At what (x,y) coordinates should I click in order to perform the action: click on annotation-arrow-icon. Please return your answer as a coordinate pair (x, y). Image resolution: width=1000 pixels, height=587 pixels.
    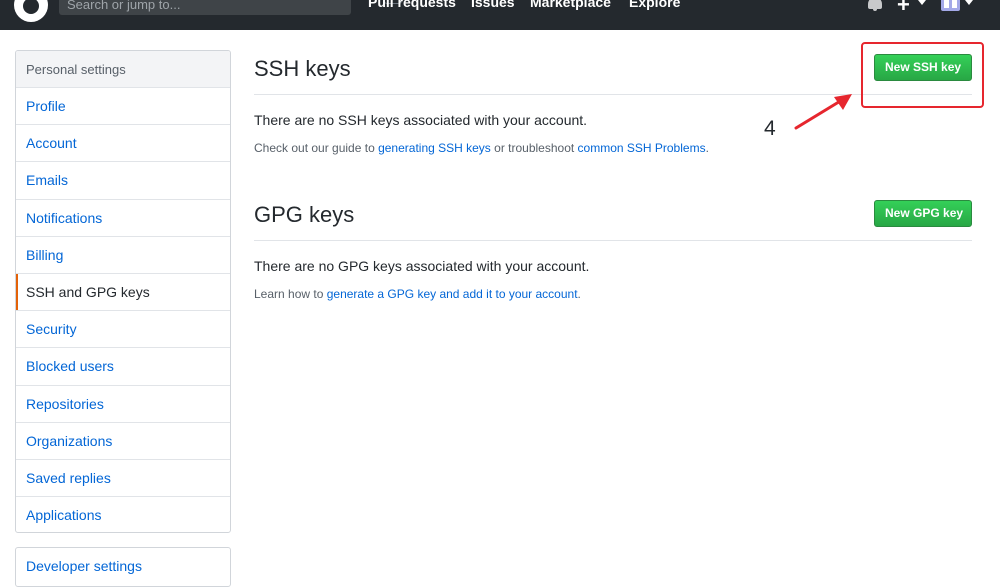
    Looking at the image, I should click on (823, 112).